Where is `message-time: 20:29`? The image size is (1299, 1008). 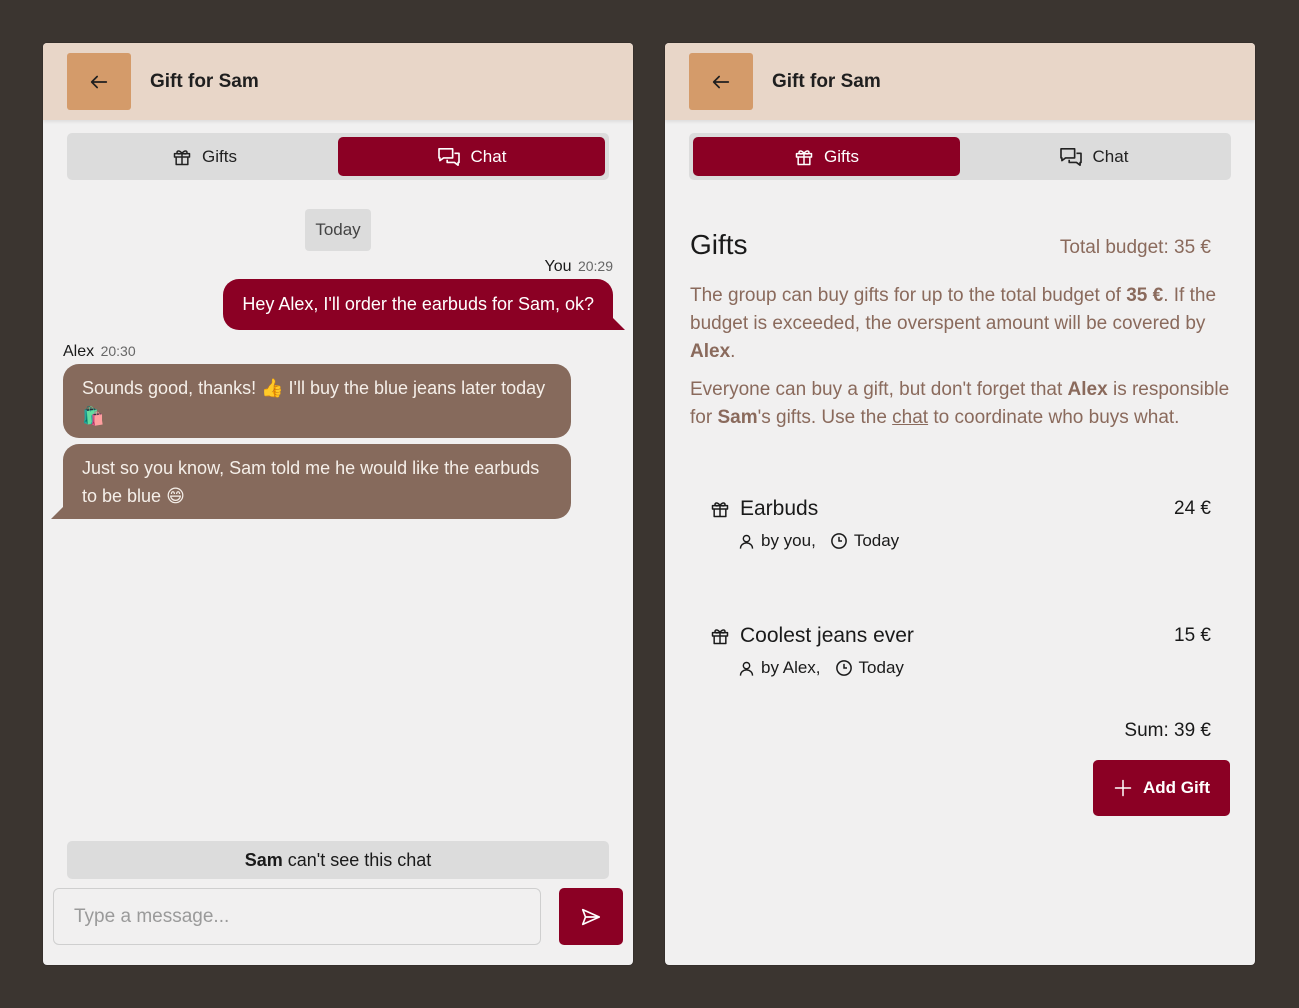
message-time: 20:29 is located at coordinates (595, 266).